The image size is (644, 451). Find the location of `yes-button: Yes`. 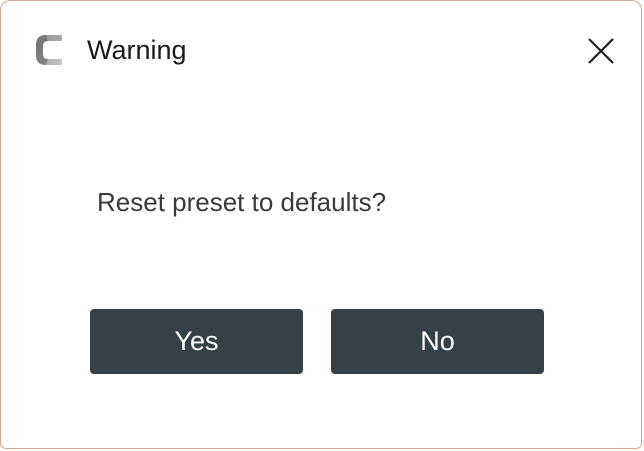

yes-button: Yes is located at coordinates (196, 341).